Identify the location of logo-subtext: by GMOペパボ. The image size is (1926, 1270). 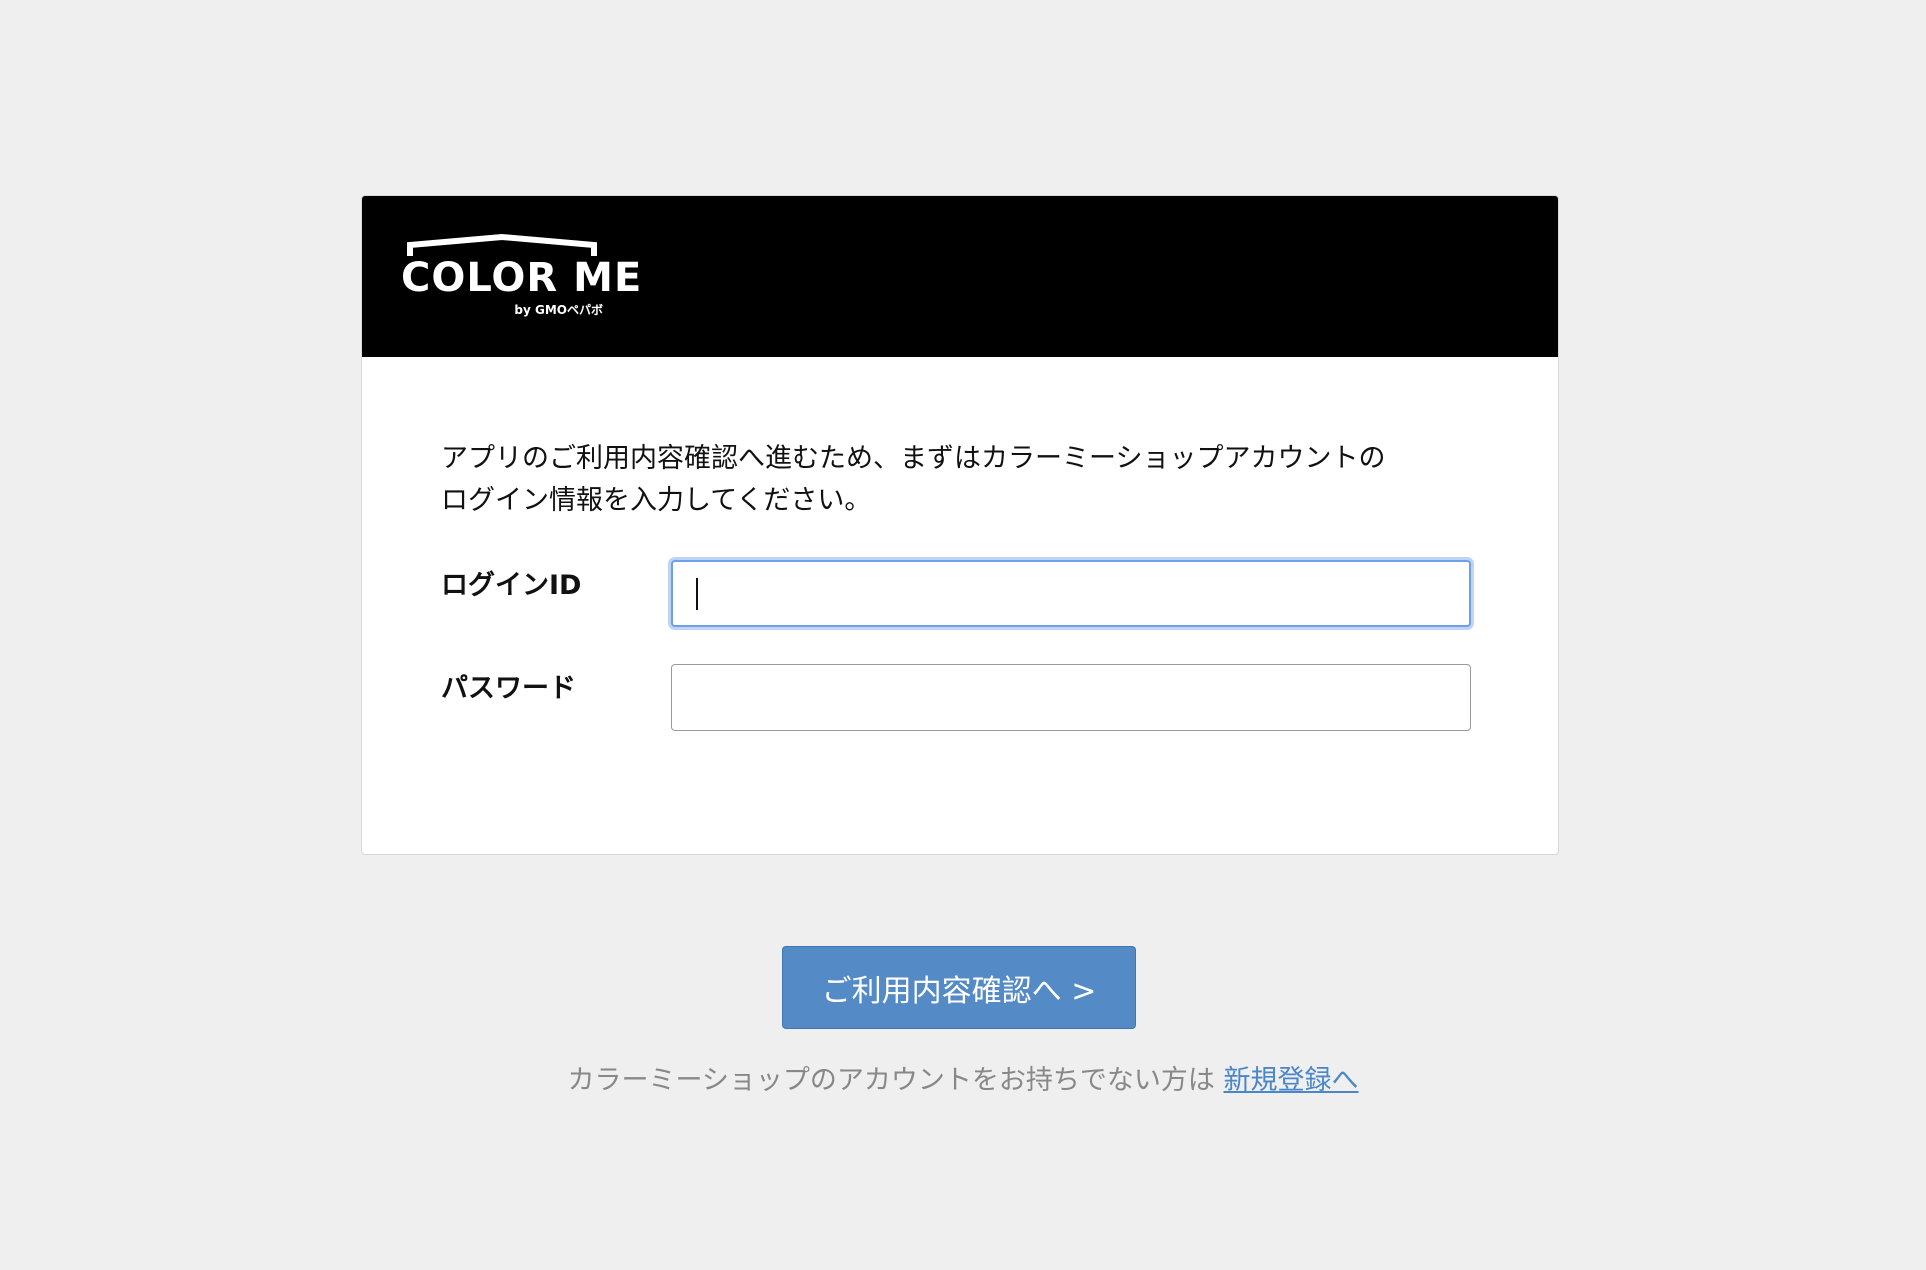
(558, 310).